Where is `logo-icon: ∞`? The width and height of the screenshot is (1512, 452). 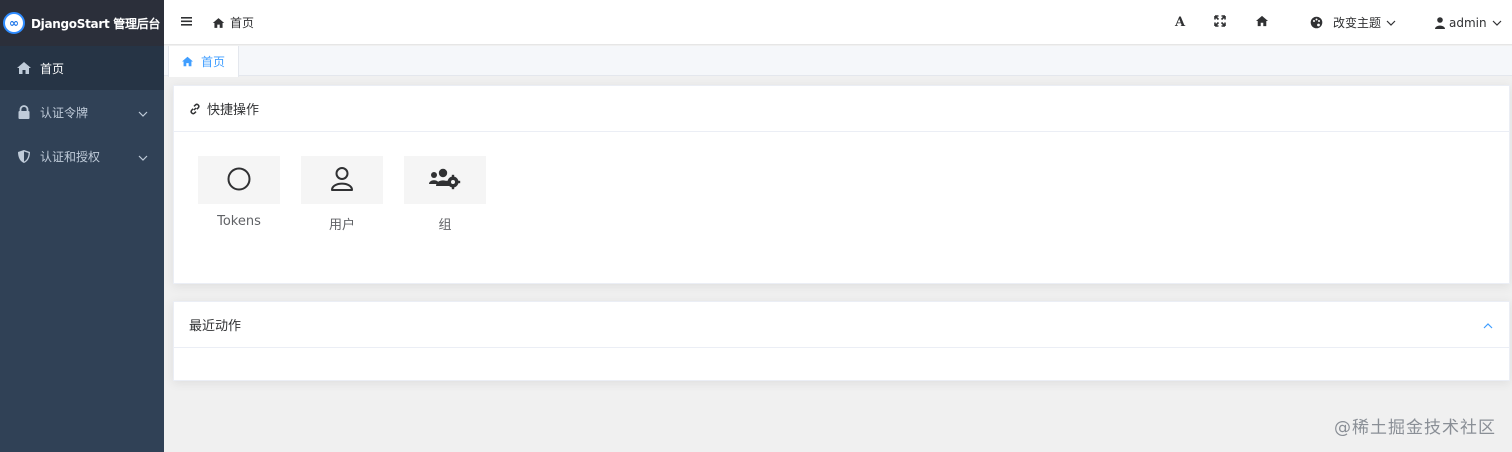
logo-icon: ∞ is located at coordinates (14, 23).